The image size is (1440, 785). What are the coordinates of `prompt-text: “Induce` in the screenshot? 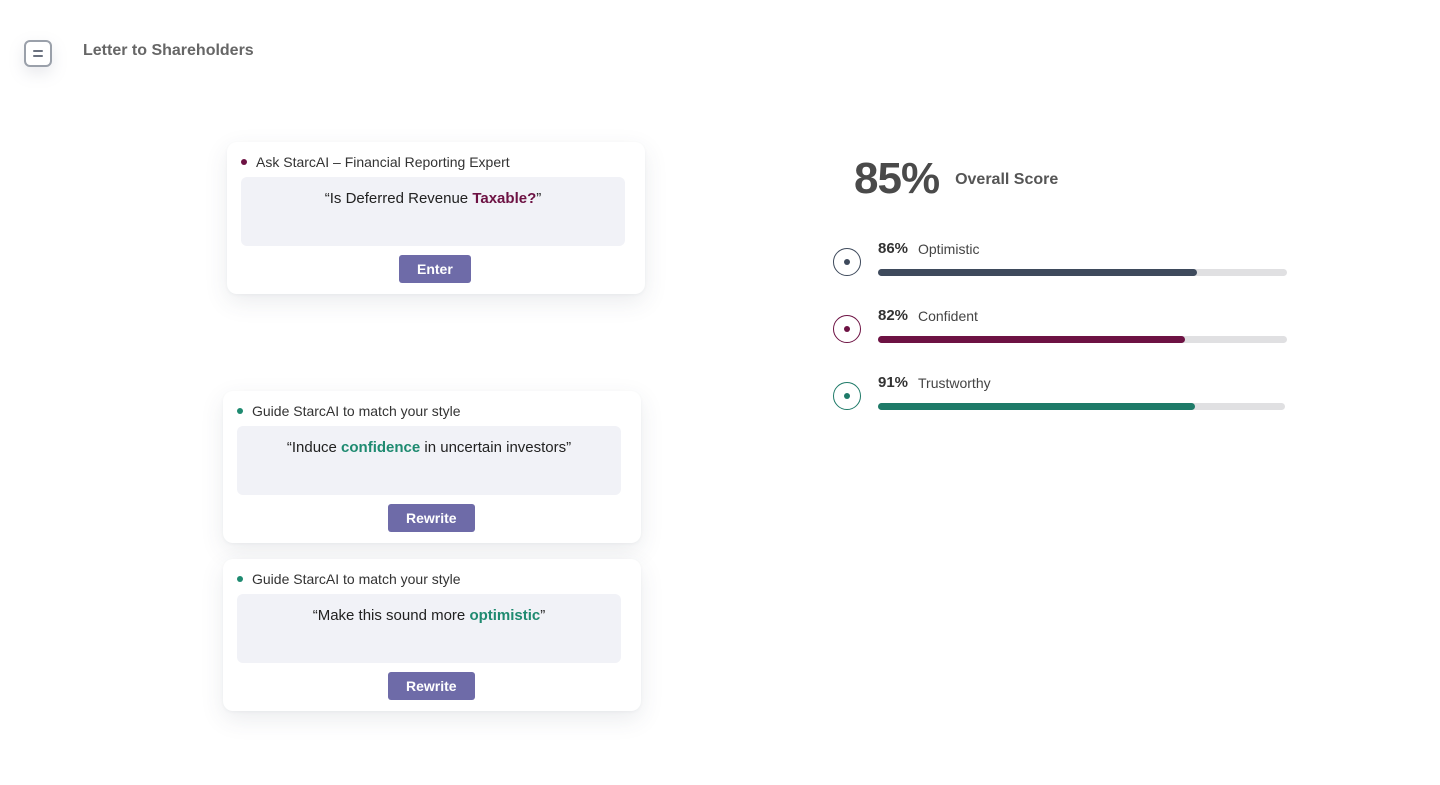 It's located at (314, 447).